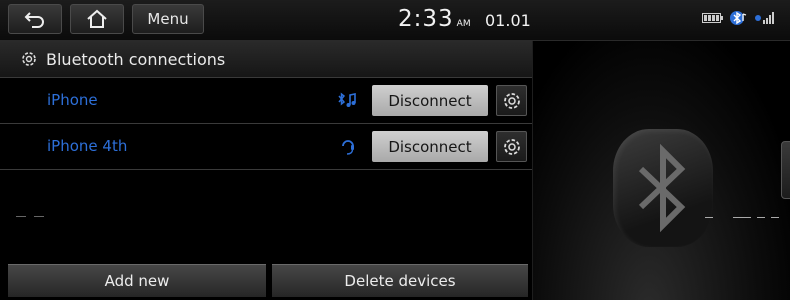 The image size is (790, 300). Describe the element at coordinates (87, 146) in the screenshot. I see `device-name: iPhone 4th` at that location.